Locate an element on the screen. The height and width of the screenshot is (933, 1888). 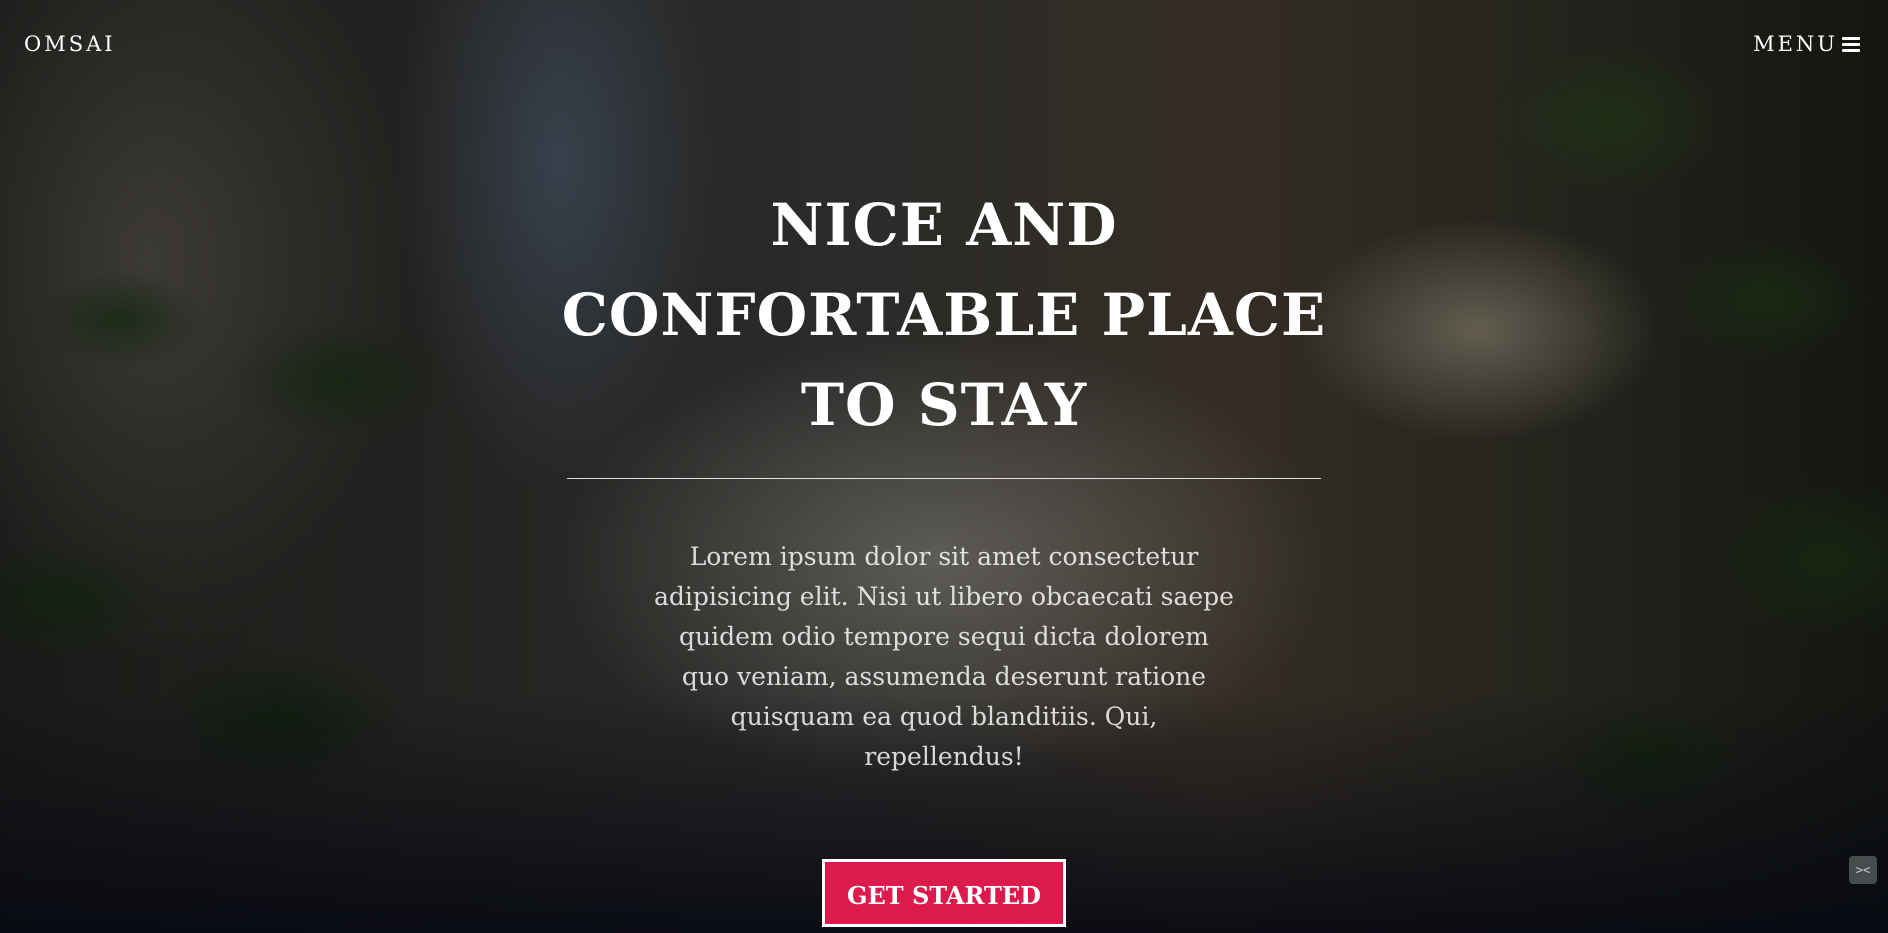
menu-label: MENU is located at coordinates (1795, 44).